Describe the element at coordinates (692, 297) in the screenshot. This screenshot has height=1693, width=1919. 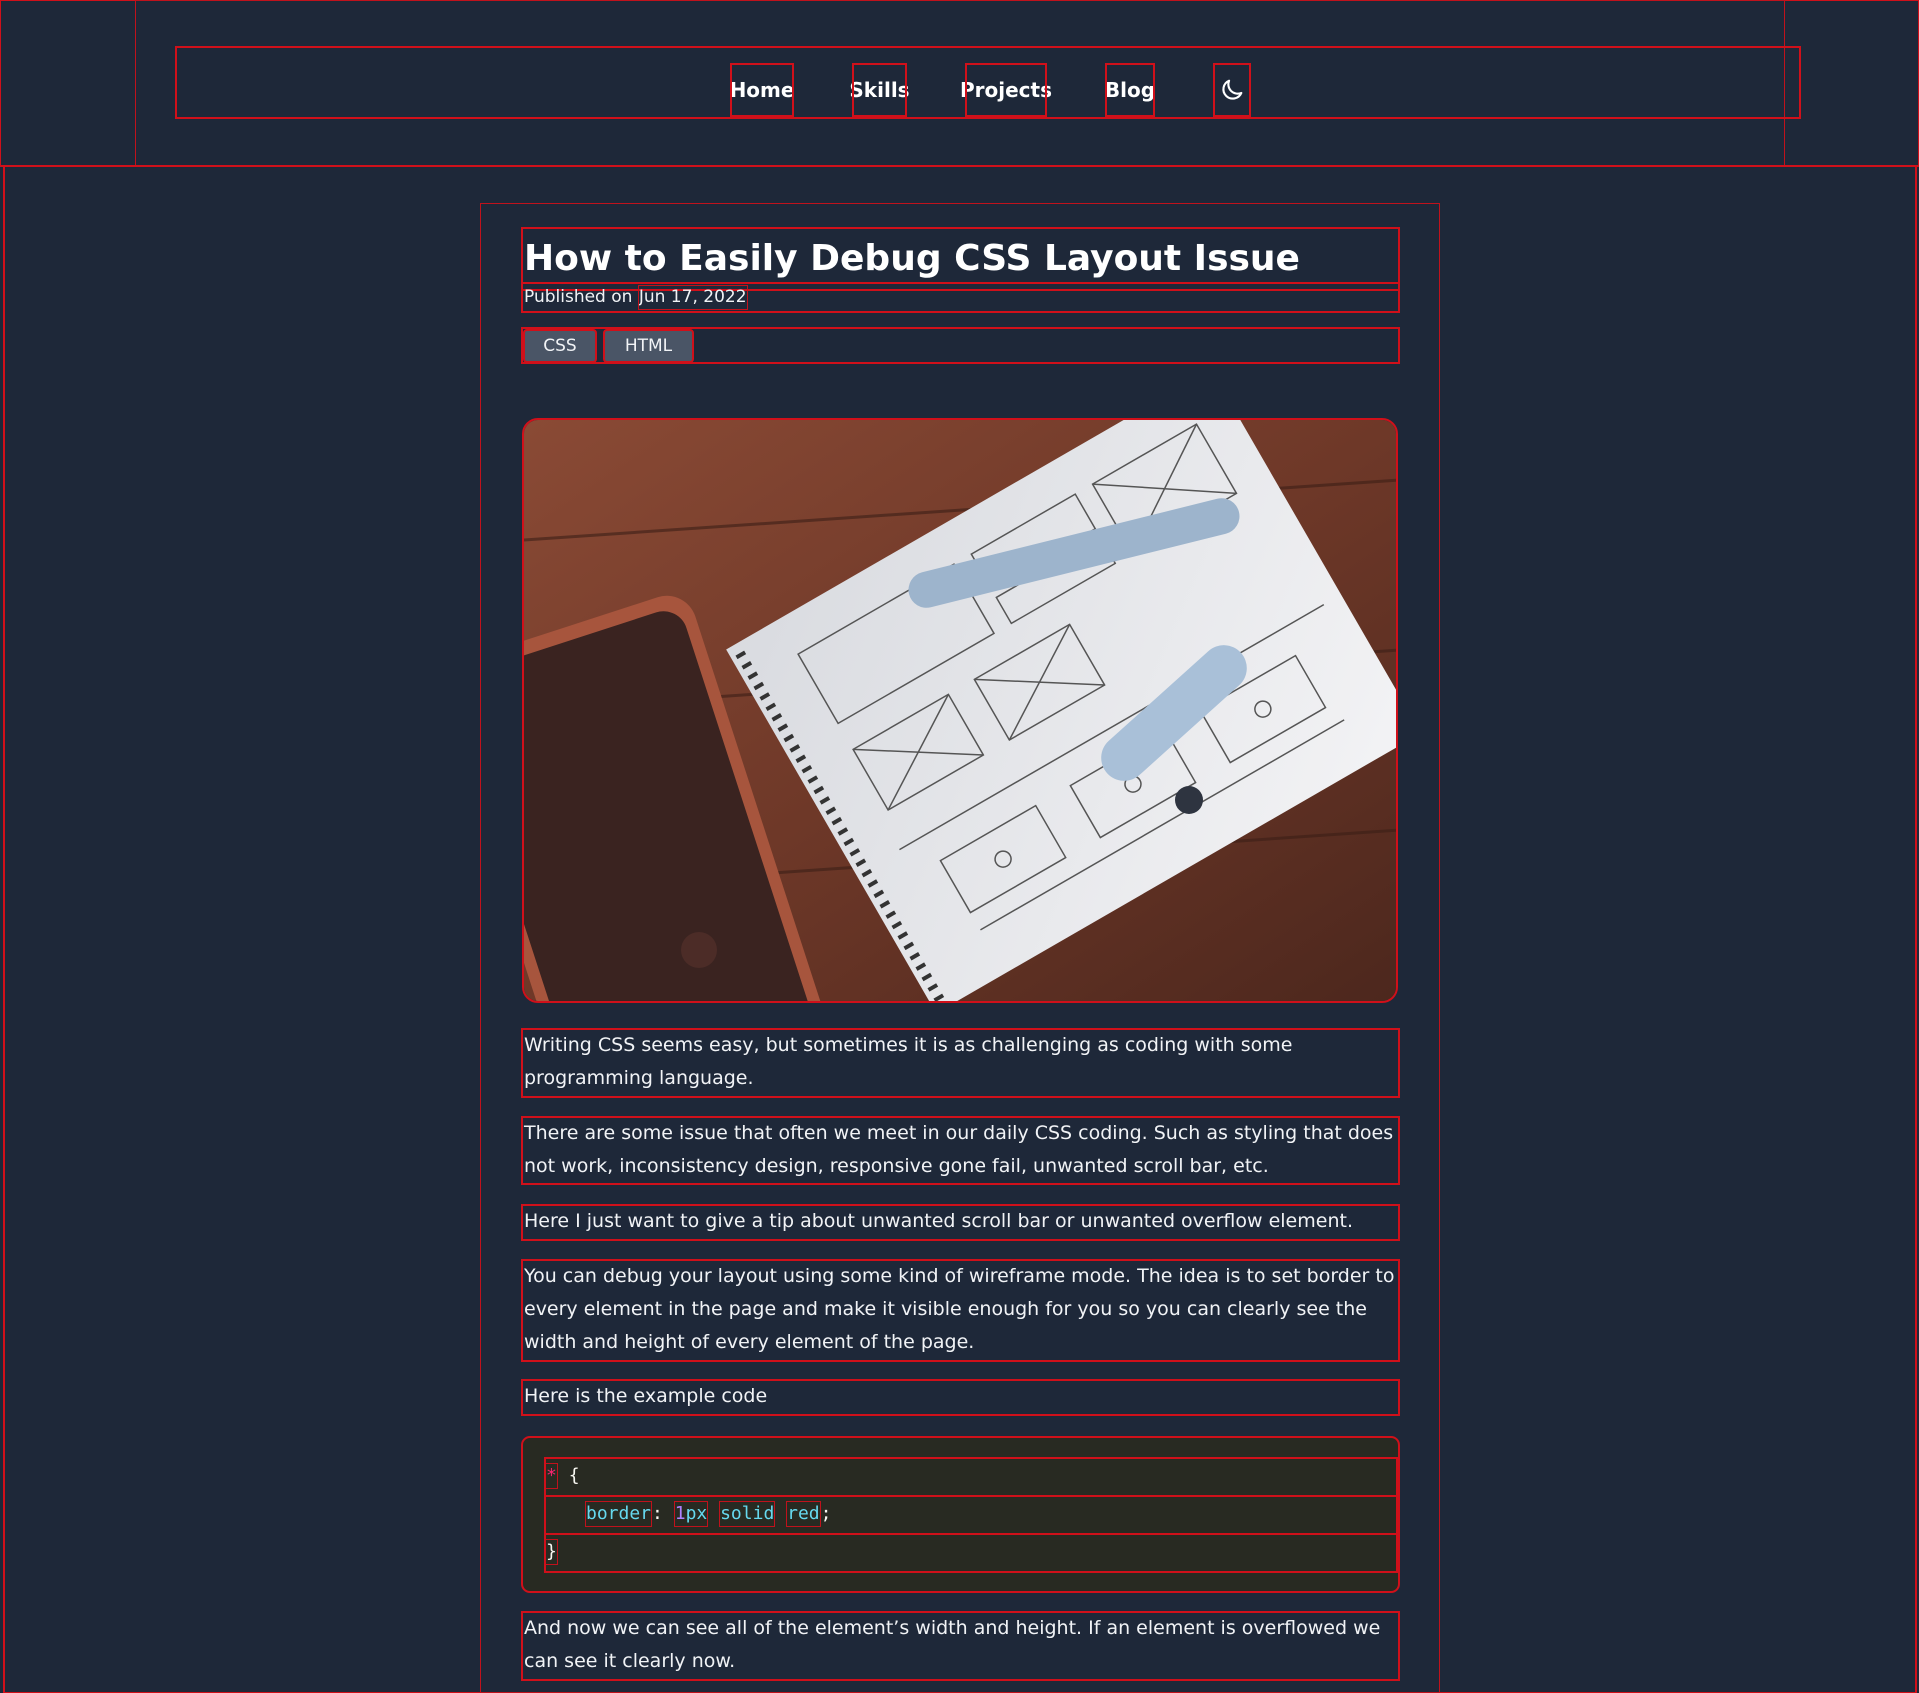
I see `published-date: Jun 17, 2022` at that location.